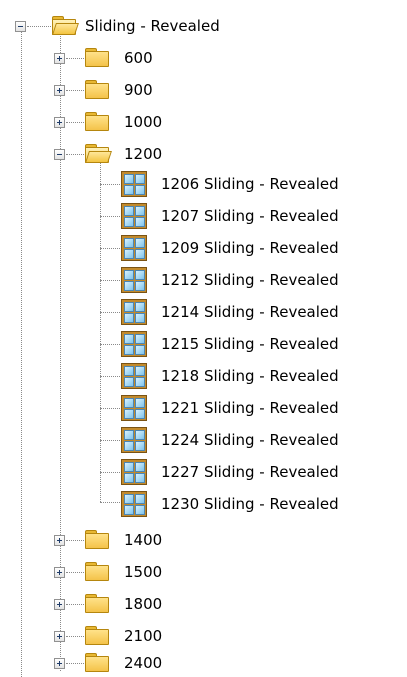  Describe the element at coordinates (203, 661) in the screenshot. I see `tree-node-folder: 2400` at that location.